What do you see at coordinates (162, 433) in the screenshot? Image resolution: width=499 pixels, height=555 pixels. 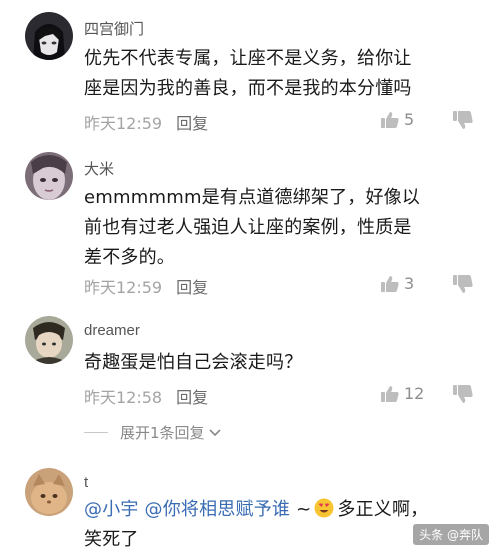 I see `expand-replies-label: 展开1条回复` at bounding box center [162, 433].